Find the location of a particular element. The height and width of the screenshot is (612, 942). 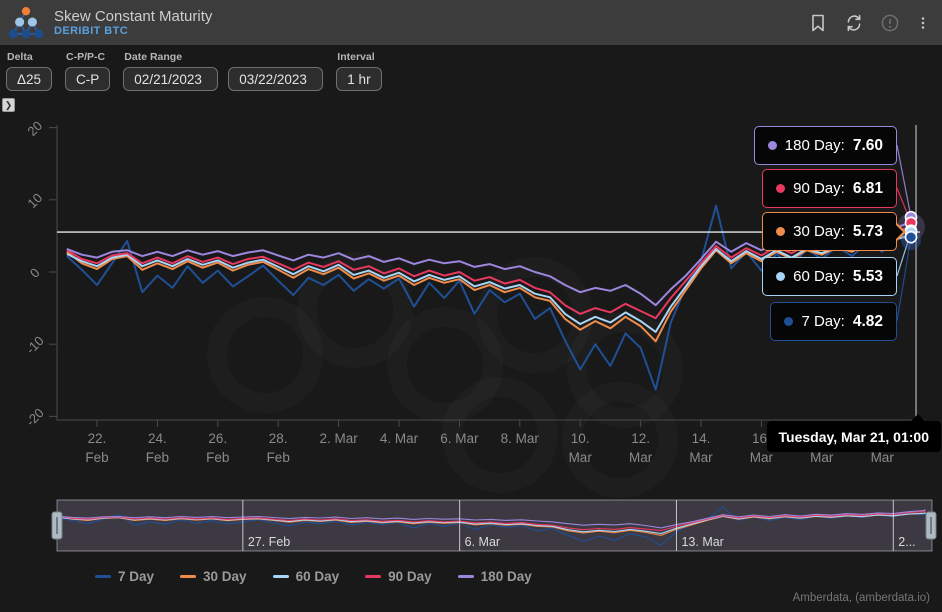

navigator-axis-label: 6. Mar is located at coordinates (482, 542).